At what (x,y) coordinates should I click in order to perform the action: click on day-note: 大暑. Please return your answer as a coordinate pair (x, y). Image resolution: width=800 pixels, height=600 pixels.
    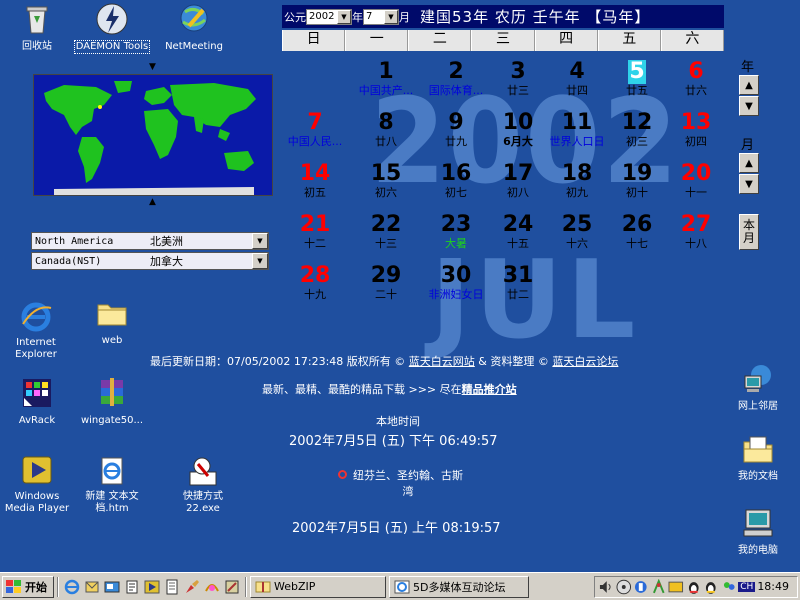
    Looking at the image, I should click on (456, 243).